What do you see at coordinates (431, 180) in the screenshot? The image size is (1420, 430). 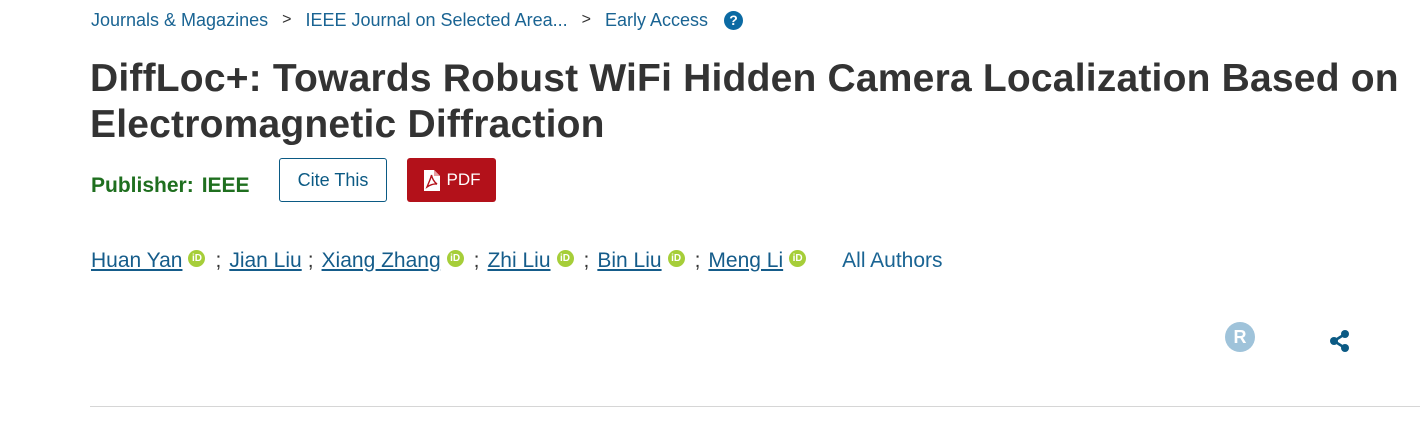 I see `pdf-file-icon` at bounding box center [431, 180].